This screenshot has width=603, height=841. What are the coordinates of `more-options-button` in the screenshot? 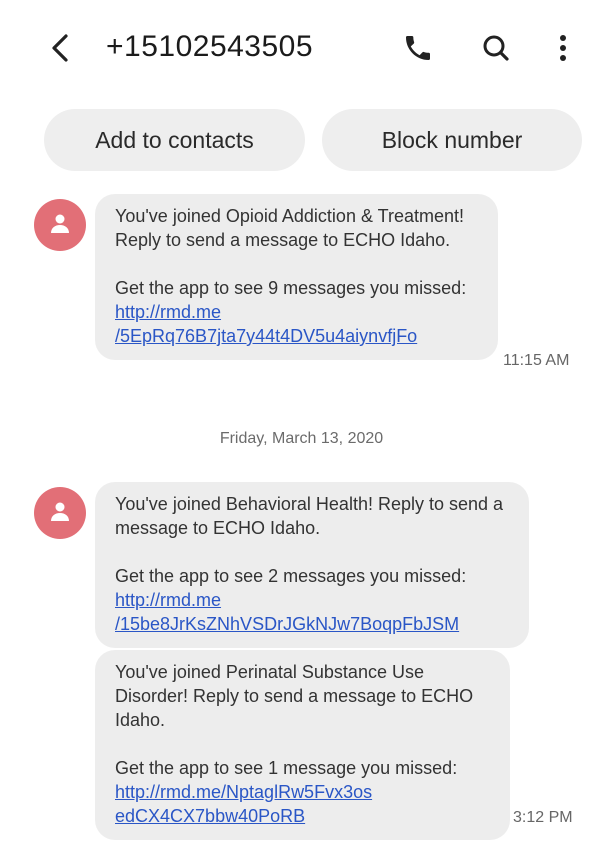 It's located at (563, 50).